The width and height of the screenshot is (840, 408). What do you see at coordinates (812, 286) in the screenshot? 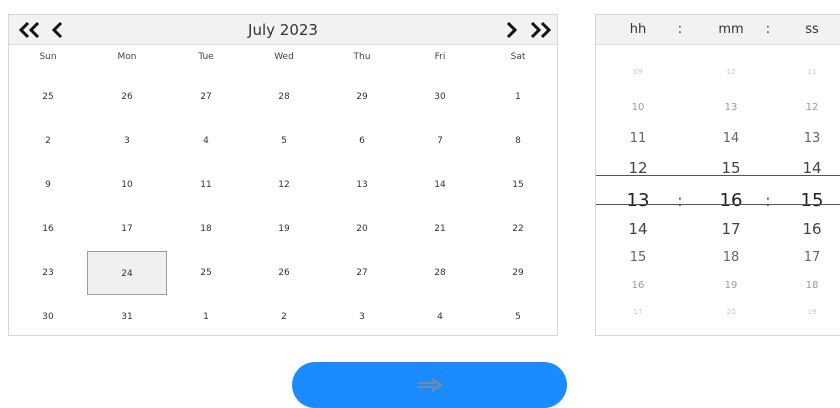
I see `second-option: 18` at bounding box center [812, 286].